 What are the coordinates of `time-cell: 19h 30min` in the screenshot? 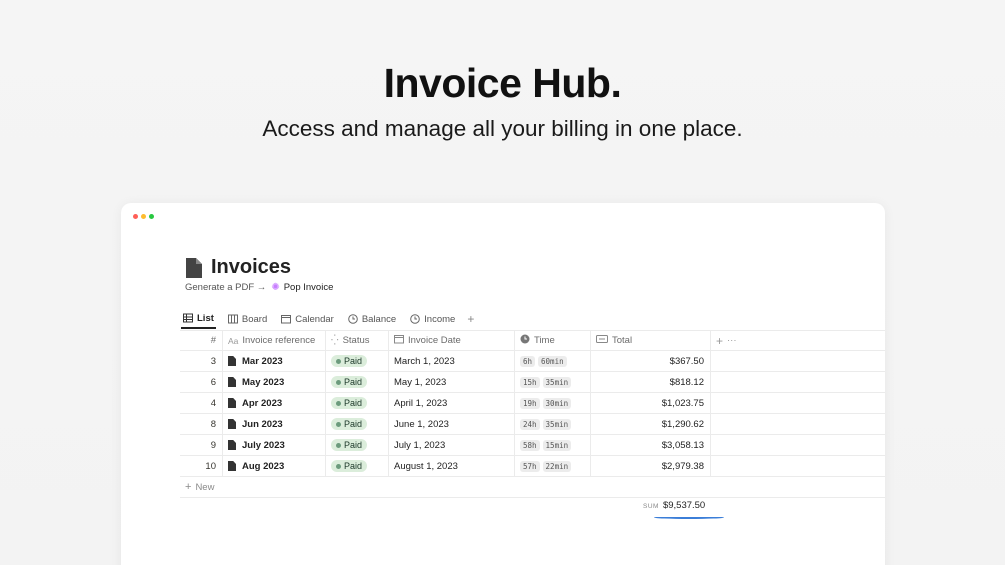 It's located at (553, 403).